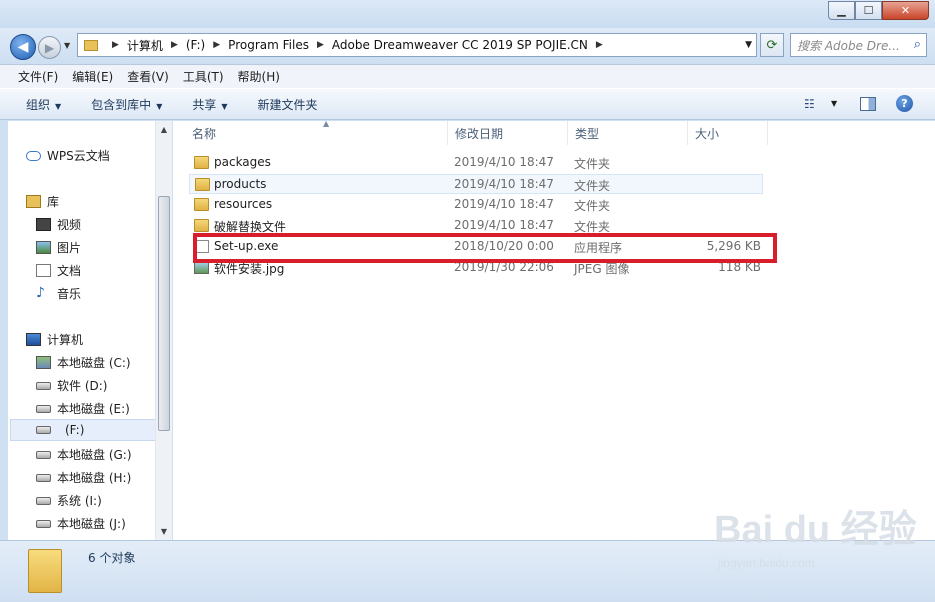  I want to click on menu-tools: 工具(T), so click(203, 76).